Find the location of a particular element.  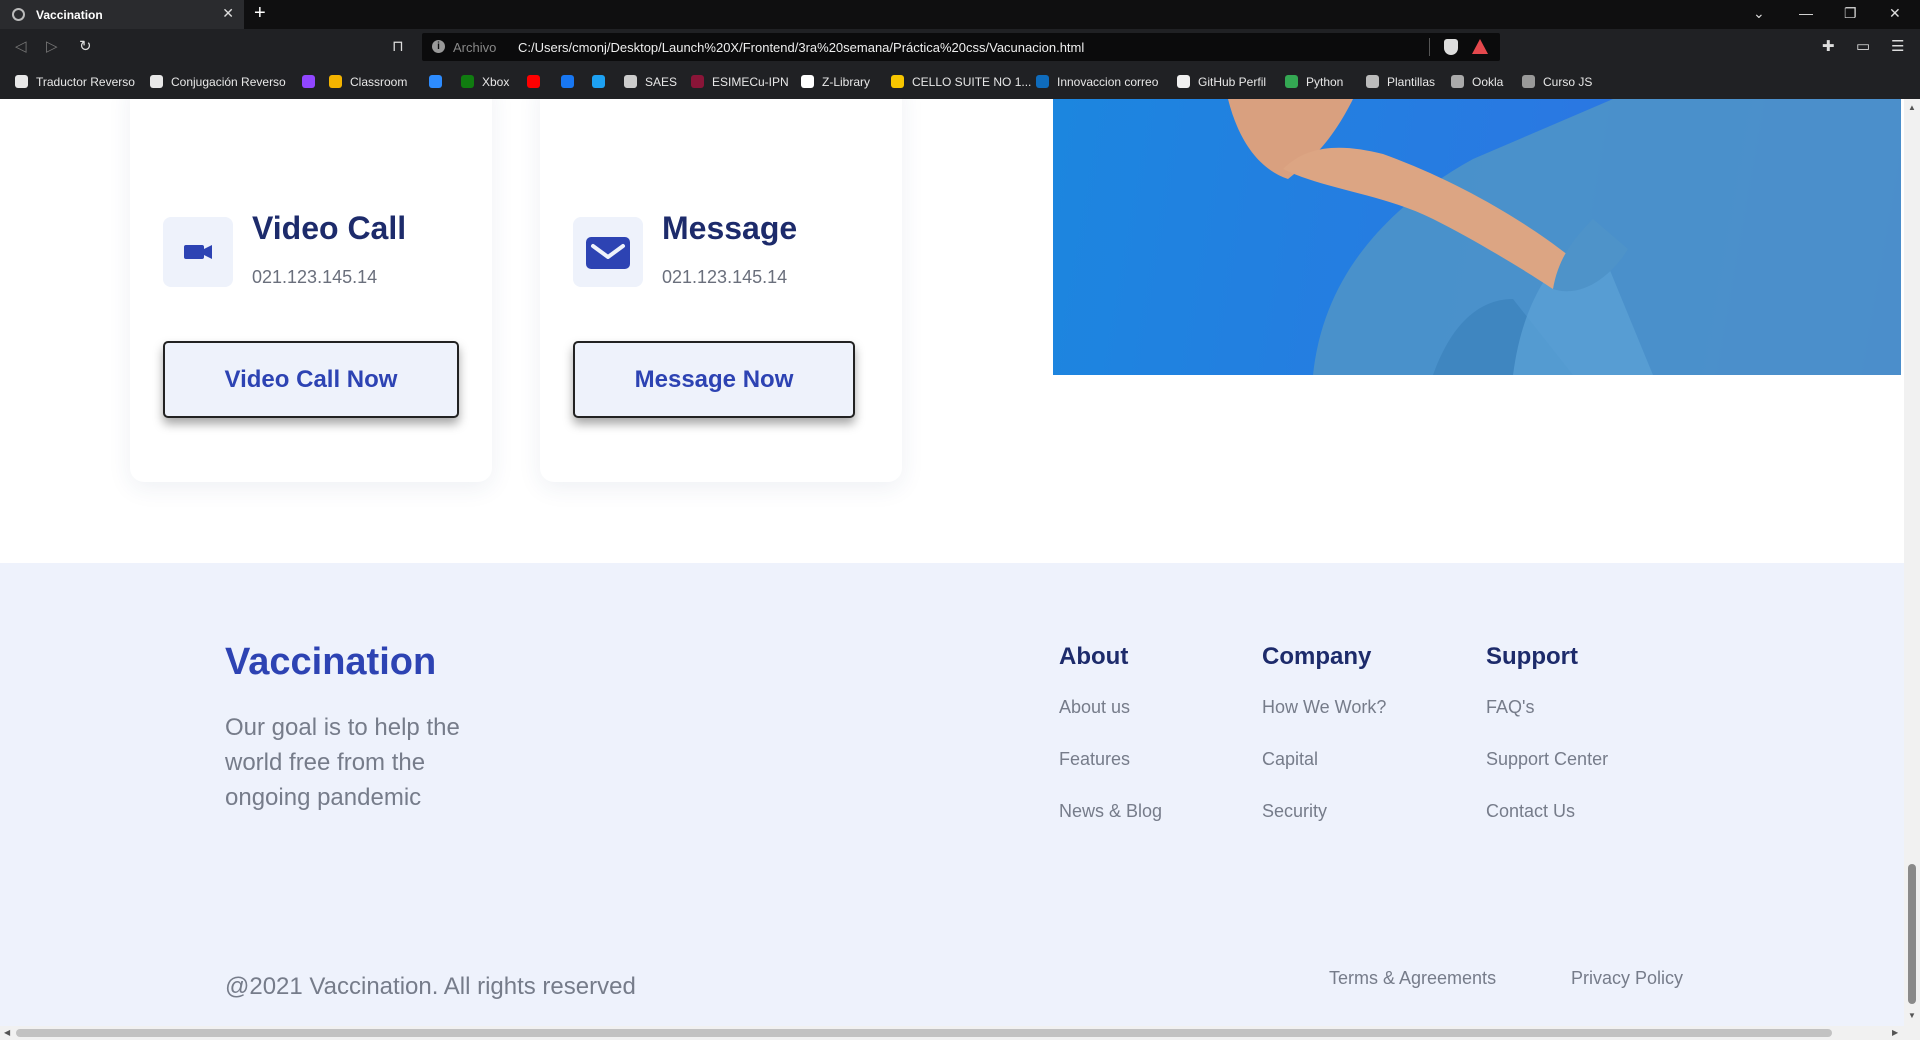

footer-link-how-we-work: How We Work? is located at coordinates (1324, 707).